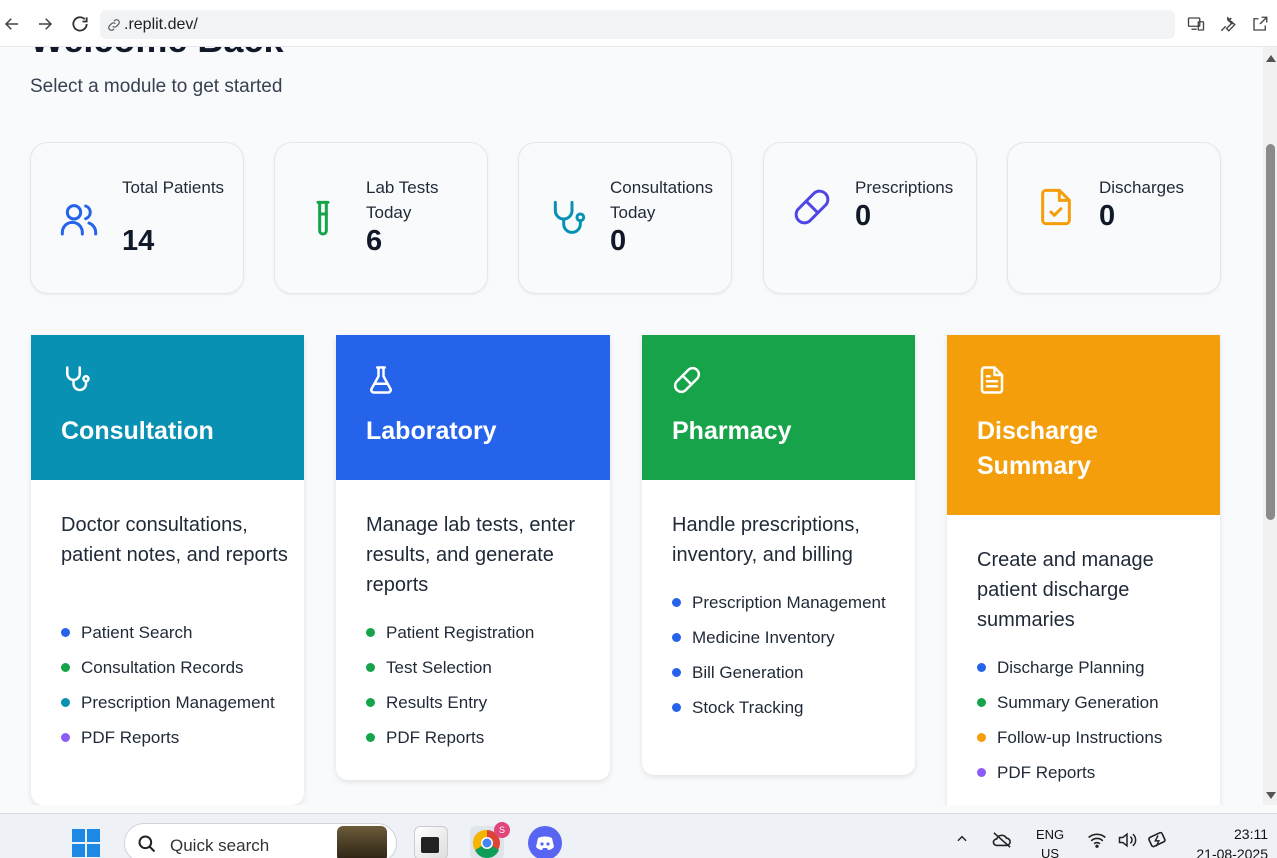 The width and height of the screenshot is (1277, 858). Describe the element at coordinates (156, 54) in the screenshot. I see `welcome-heading: Welcome Back` at that location.